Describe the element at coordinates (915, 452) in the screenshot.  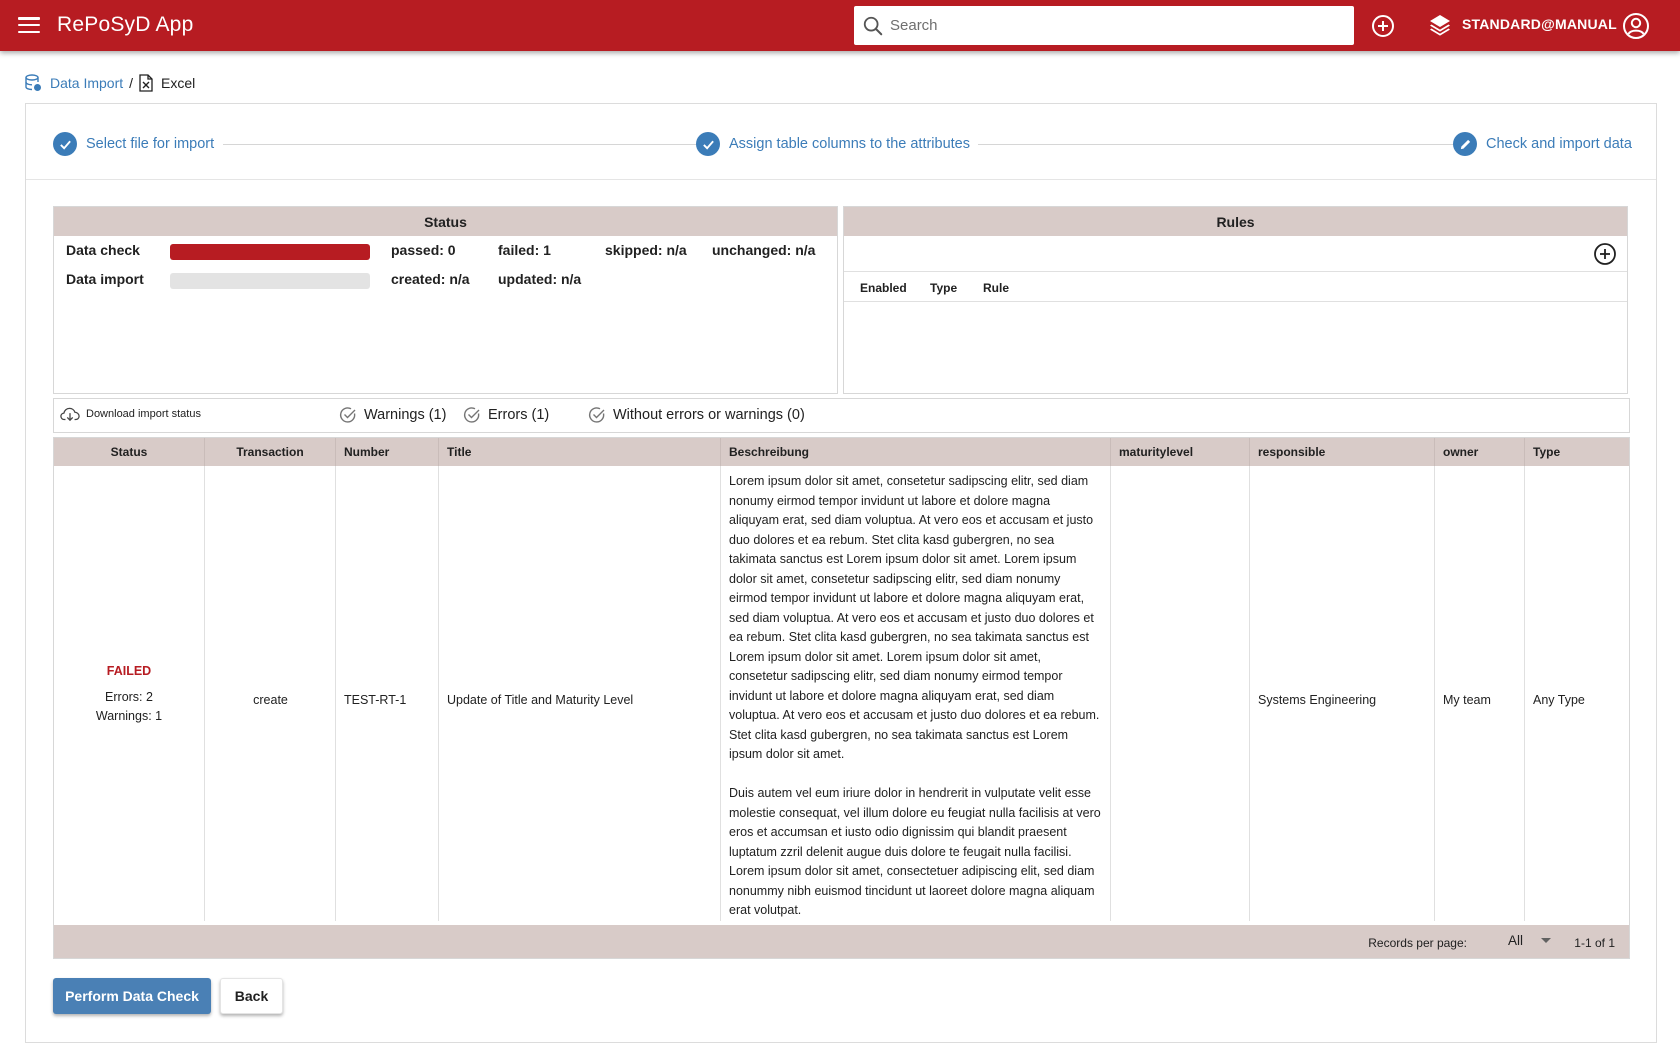
I see `col-beschreibung: Beschreibung` at that location.